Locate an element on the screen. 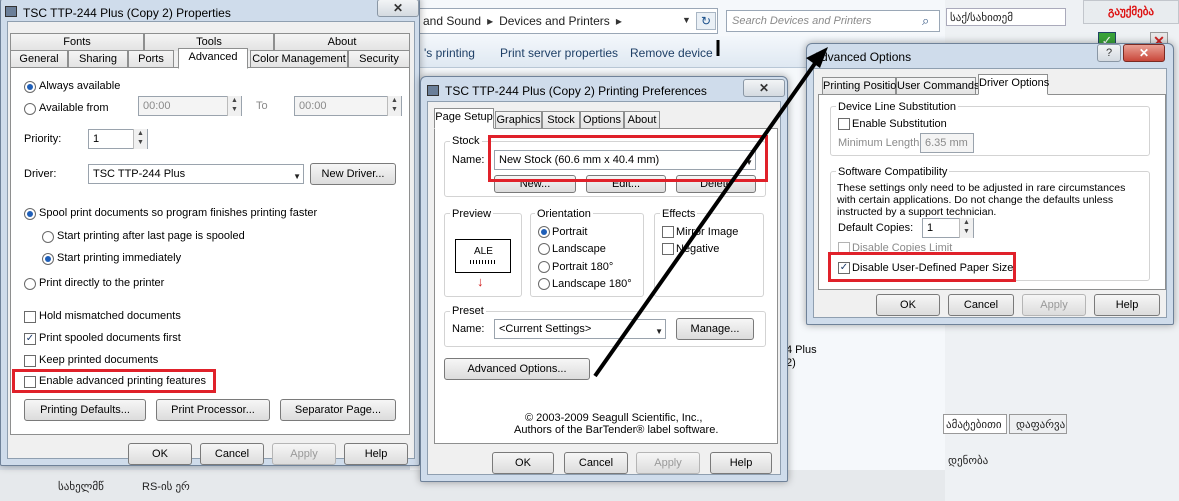 The image size is (1179, 501). annotation-arrows is located at coordinates (710, 209).